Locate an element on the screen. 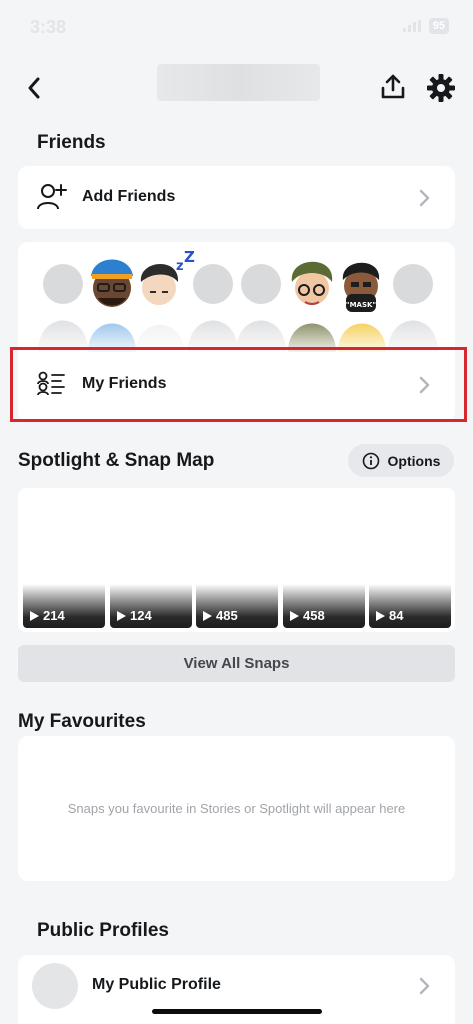 This screenshot has width=473, height=1024. profile-name-blurred is located at coordinates (238, 82).